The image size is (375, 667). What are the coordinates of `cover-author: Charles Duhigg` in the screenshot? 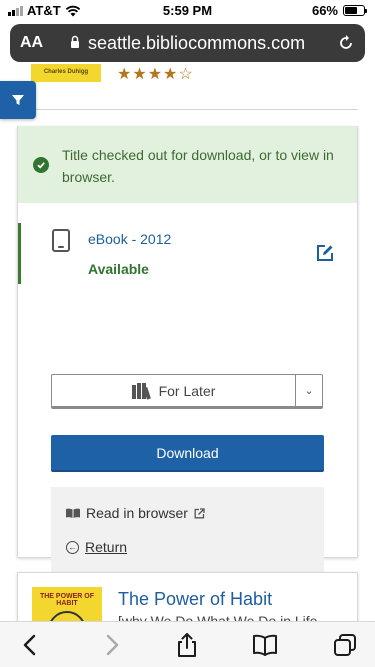 It's located at (66, 72).